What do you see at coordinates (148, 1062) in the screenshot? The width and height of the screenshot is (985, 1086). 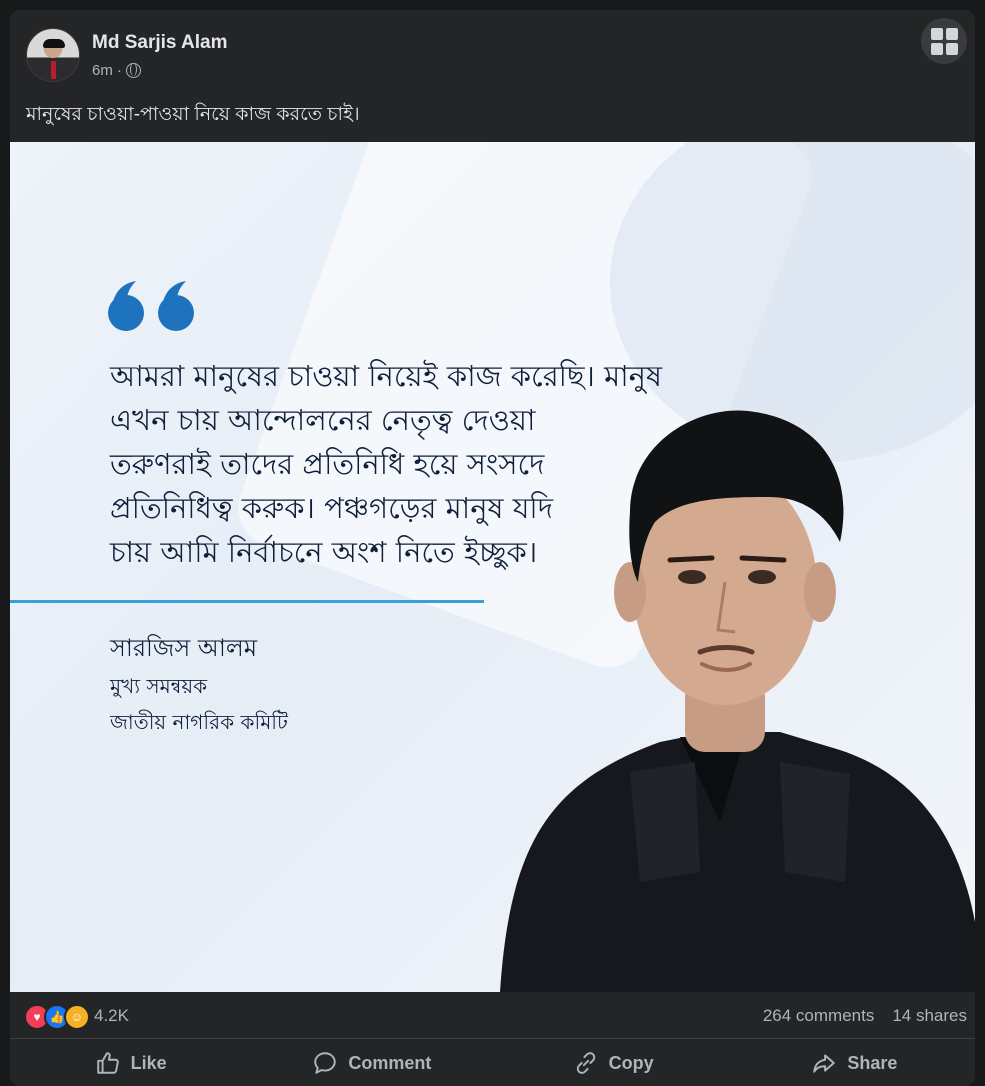 I see `like-label: Like` at bounding box center [148, 1062].